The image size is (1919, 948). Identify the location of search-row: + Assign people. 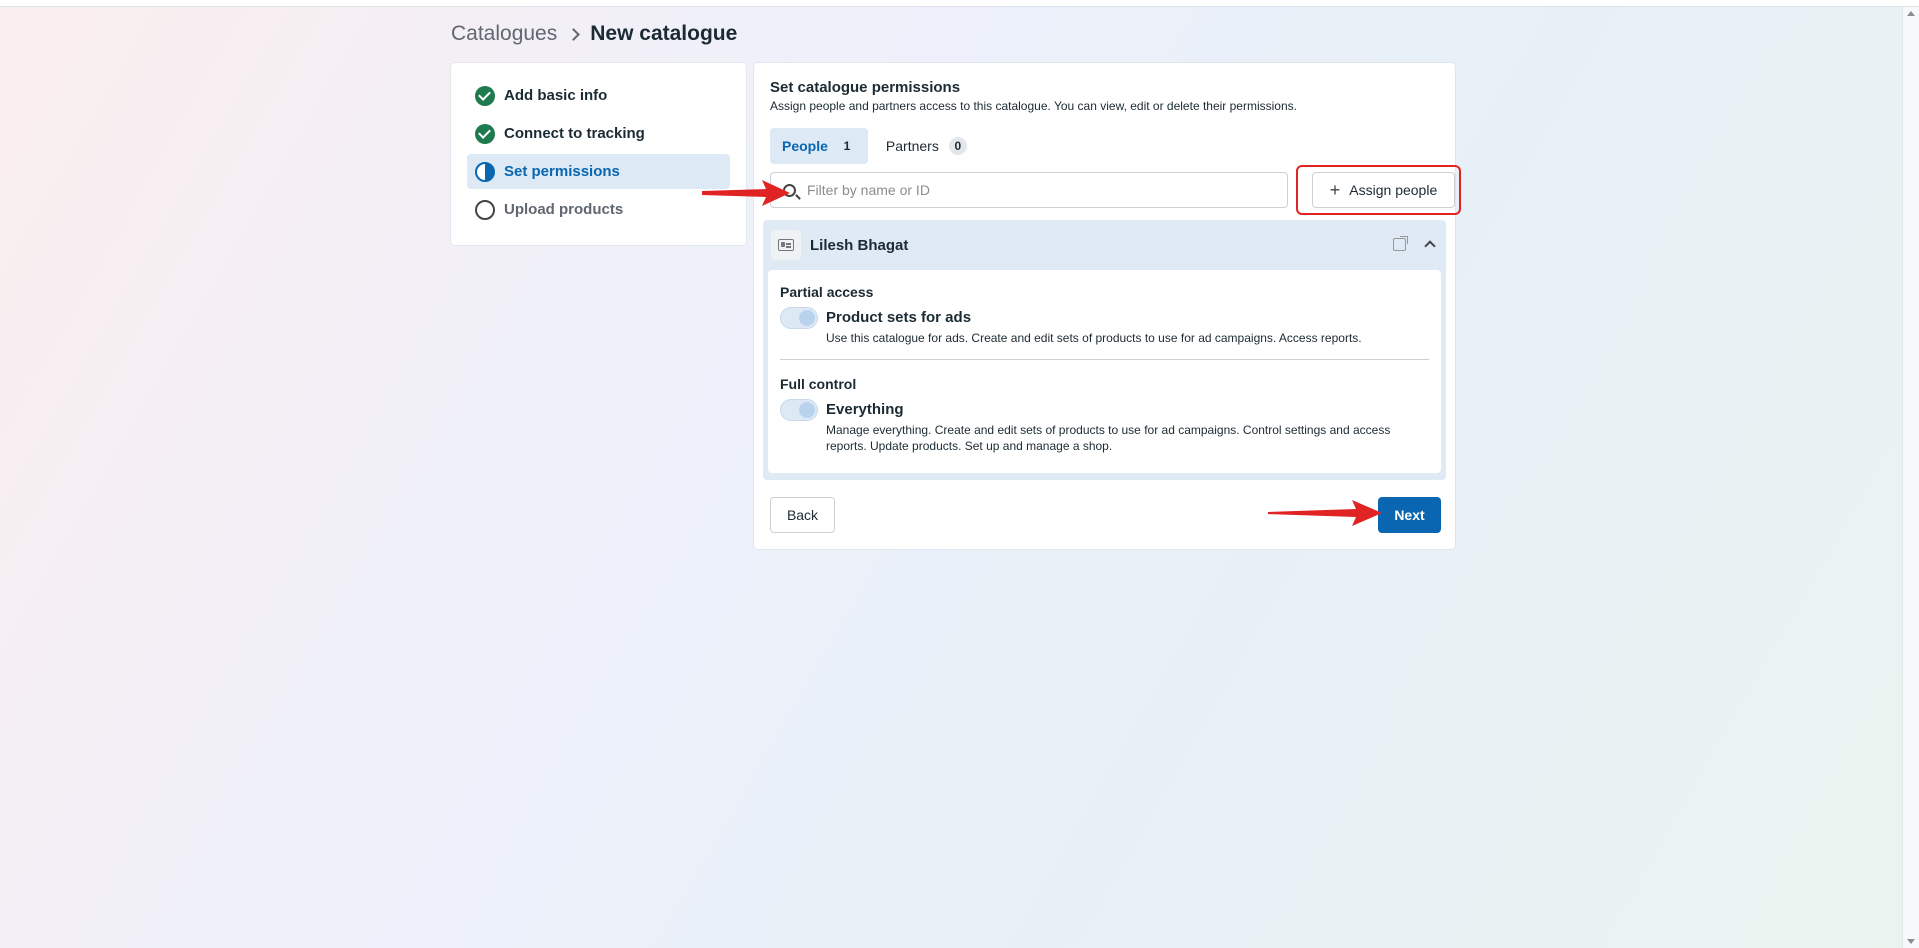
(1115, 190).